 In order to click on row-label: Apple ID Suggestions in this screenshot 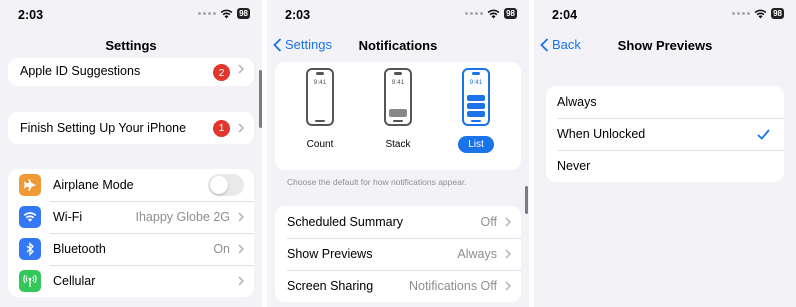, I will do `click(80, 71)`.